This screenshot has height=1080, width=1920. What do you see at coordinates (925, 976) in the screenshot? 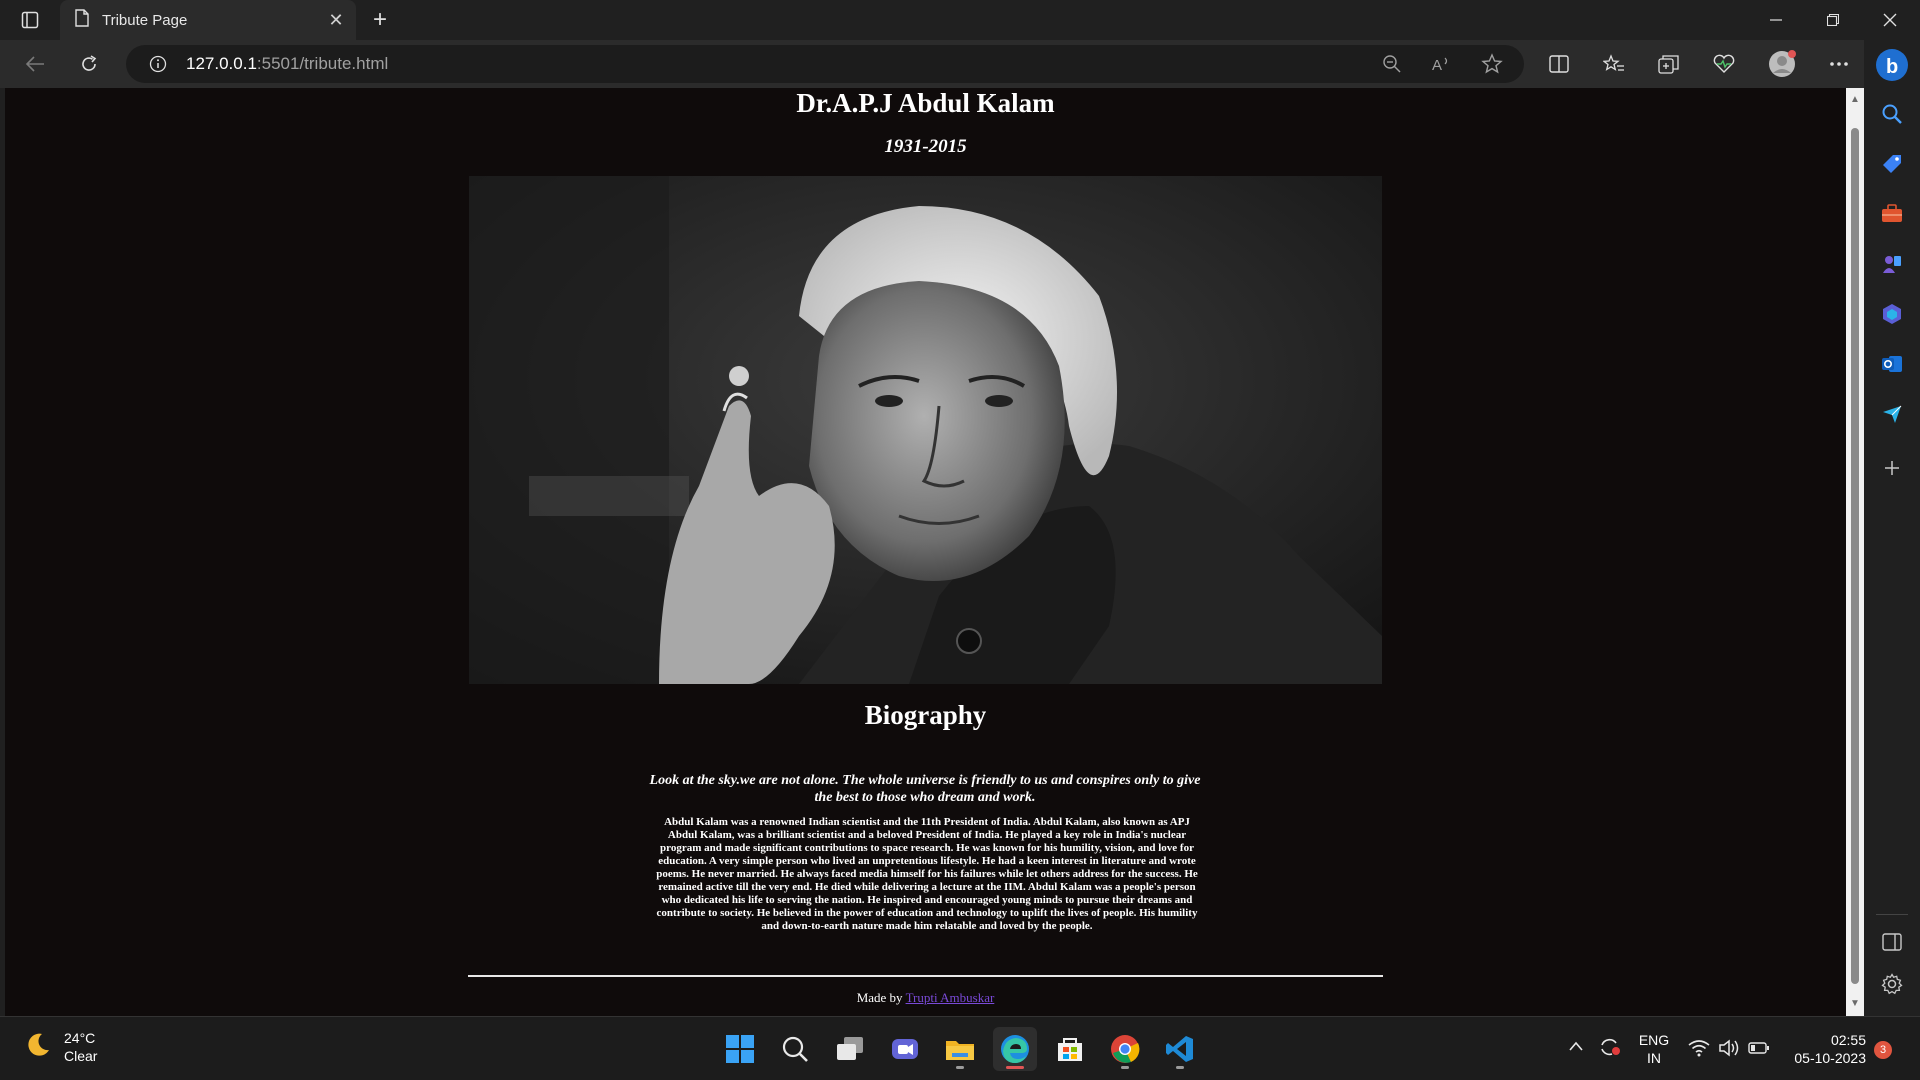
I see `footer-divider` at bounding box center [925, 976].